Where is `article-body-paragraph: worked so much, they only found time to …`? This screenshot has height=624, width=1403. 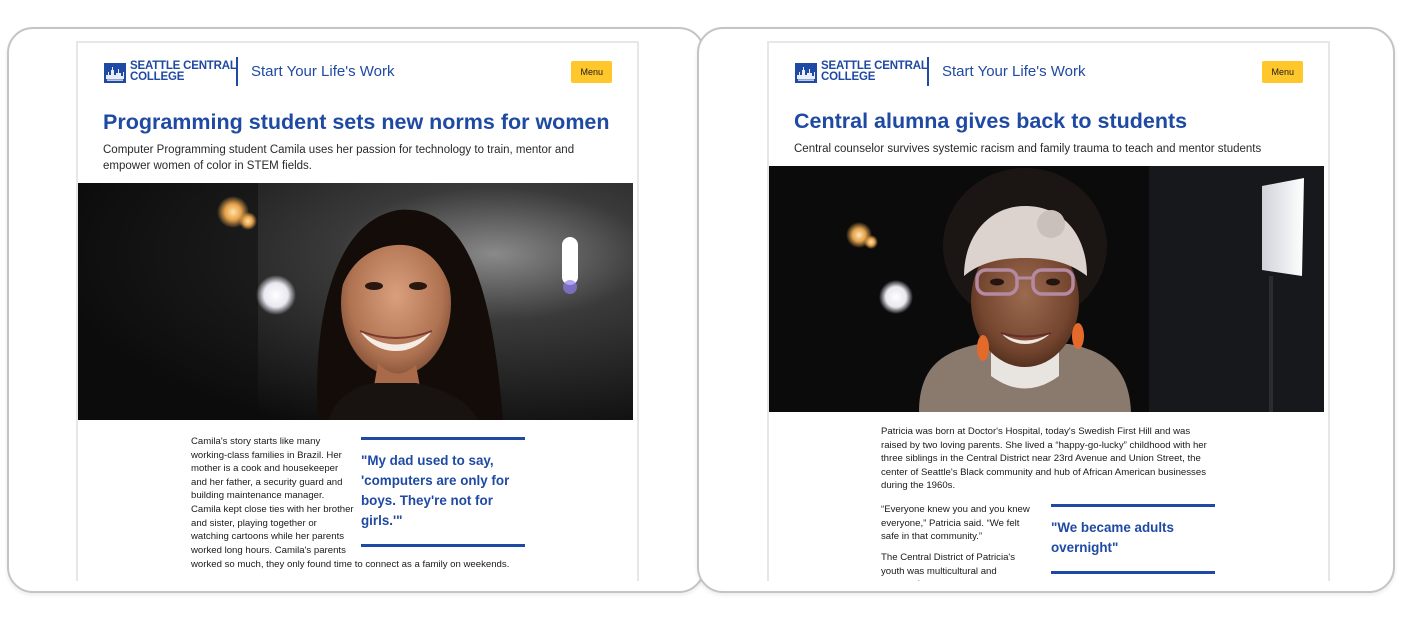 article-body-paragraph: worked so much, they only found time to … is located at coordinates (350, 564).